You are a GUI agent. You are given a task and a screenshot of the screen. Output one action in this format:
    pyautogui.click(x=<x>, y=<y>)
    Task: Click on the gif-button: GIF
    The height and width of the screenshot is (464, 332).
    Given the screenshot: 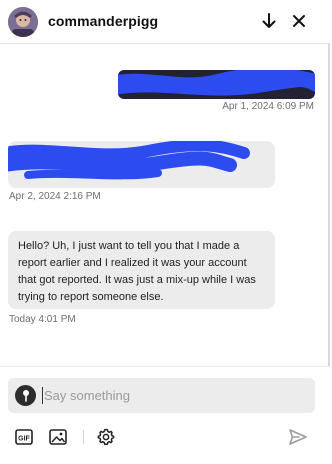 What is the action you would take?
    pyautogui.click(x=24, y=437)
    